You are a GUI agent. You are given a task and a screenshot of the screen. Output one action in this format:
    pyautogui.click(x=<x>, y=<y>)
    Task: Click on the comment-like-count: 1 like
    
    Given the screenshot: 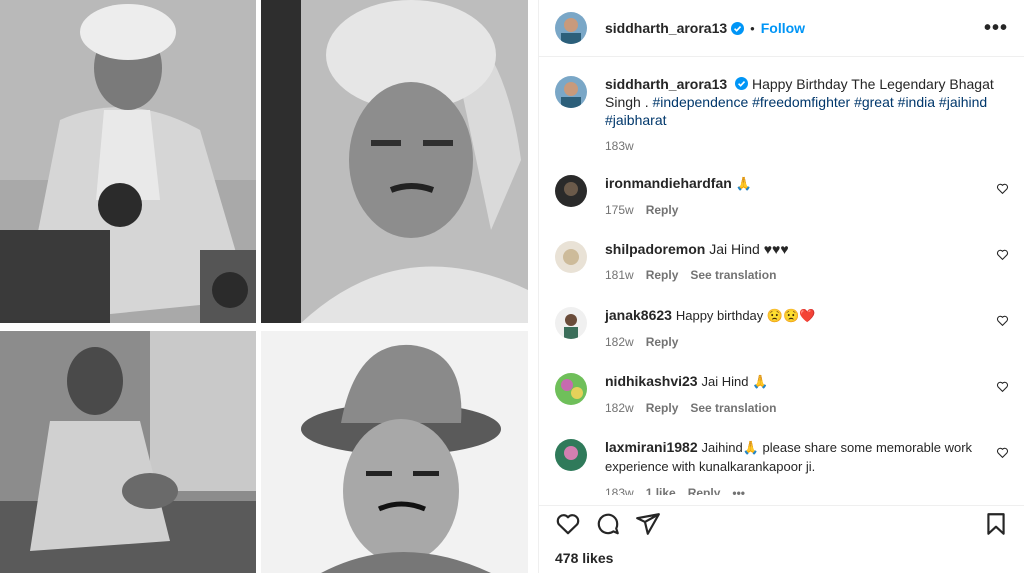 What is the action you would take?
    pyautogui.click(x=661, y=489)
    